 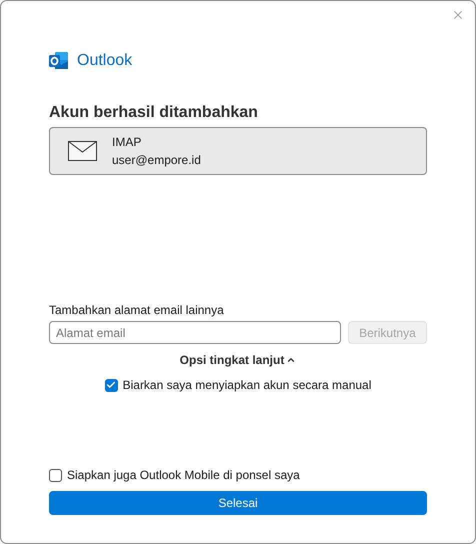 I want to click on outlook-logo-icon, so click(x=59, y=61).